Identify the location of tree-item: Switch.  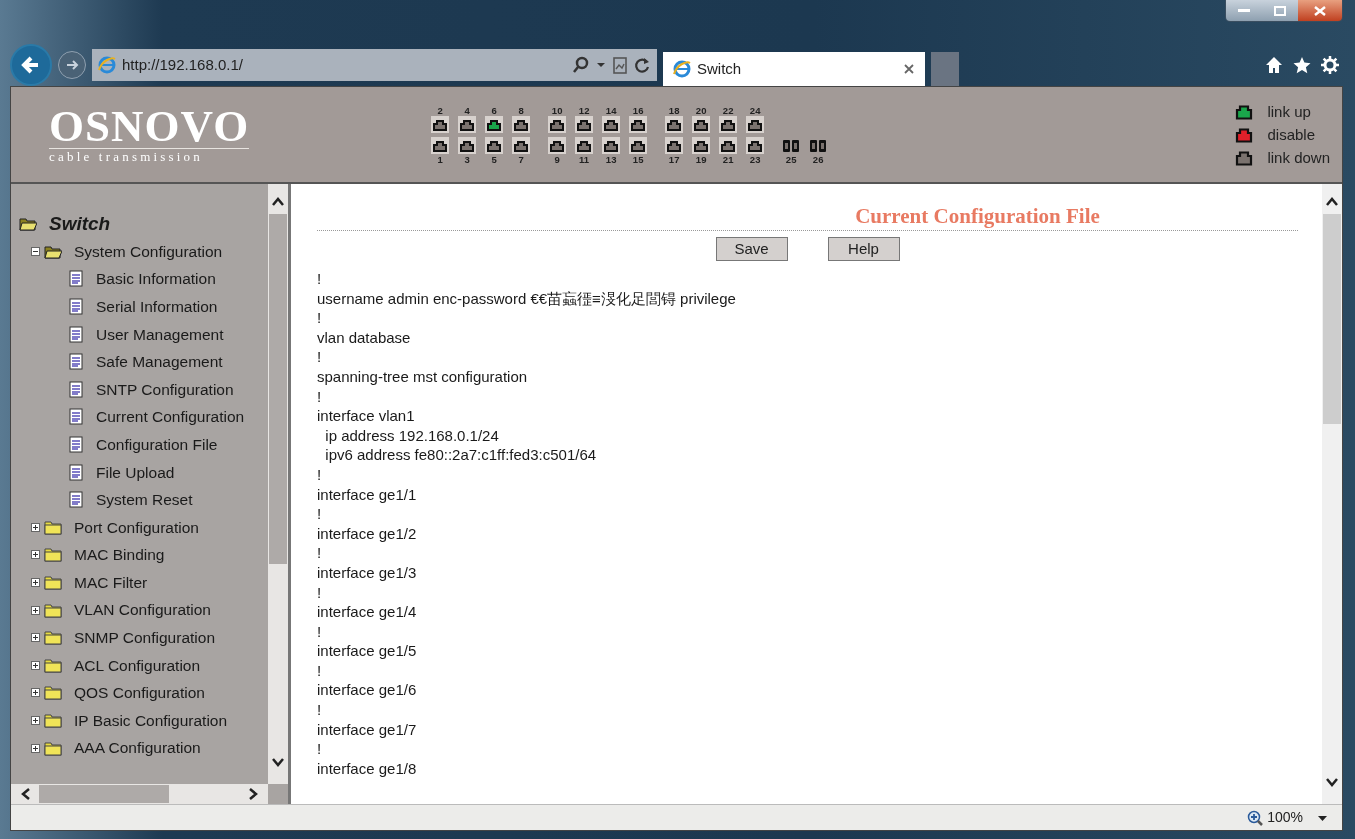
(80, 224).